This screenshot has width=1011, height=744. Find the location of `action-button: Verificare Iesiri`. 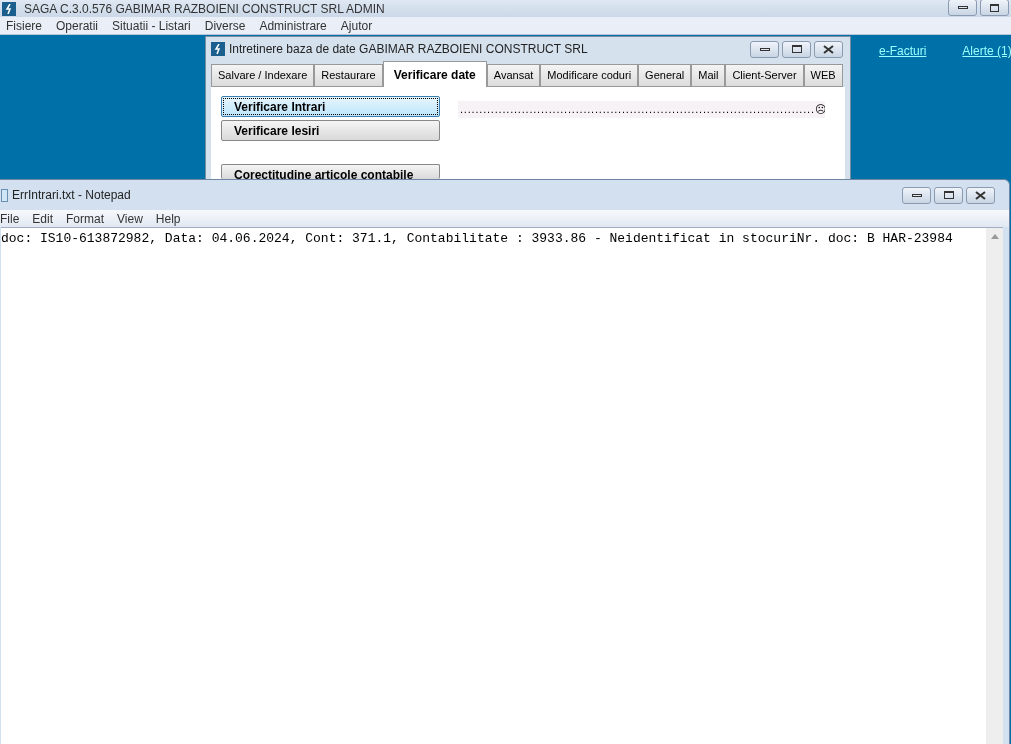

action-button: Verificare Iesiri is located at coordinates (330, 130).